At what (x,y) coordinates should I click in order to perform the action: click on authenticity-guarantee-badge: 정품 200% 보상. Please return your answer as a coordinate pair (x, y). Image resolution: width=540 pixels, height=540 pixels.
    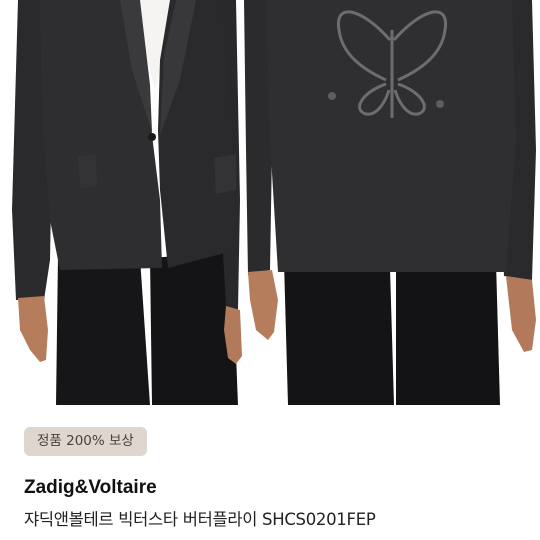
    Looking at the image, I should click on (85, 441).